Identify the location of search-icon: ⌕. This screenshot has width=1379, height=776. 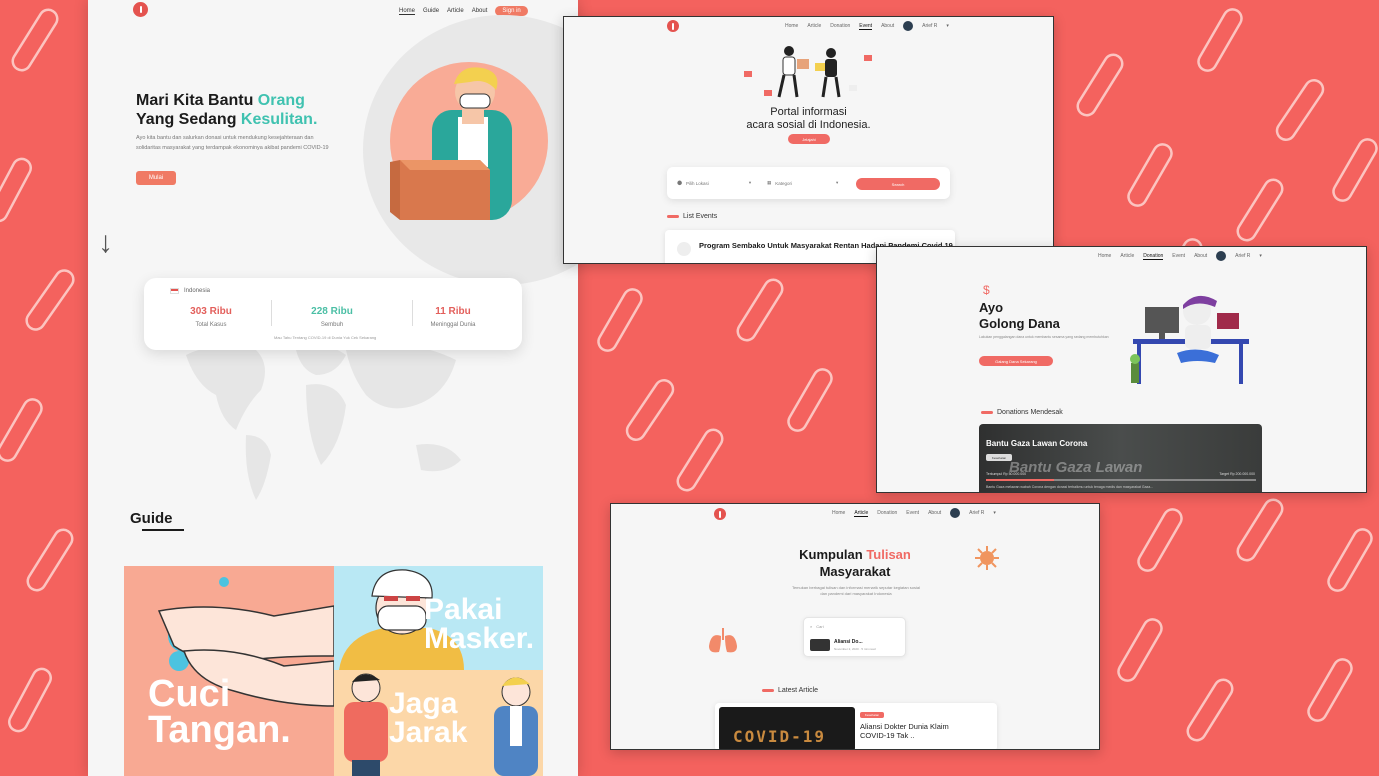
(811, 626).